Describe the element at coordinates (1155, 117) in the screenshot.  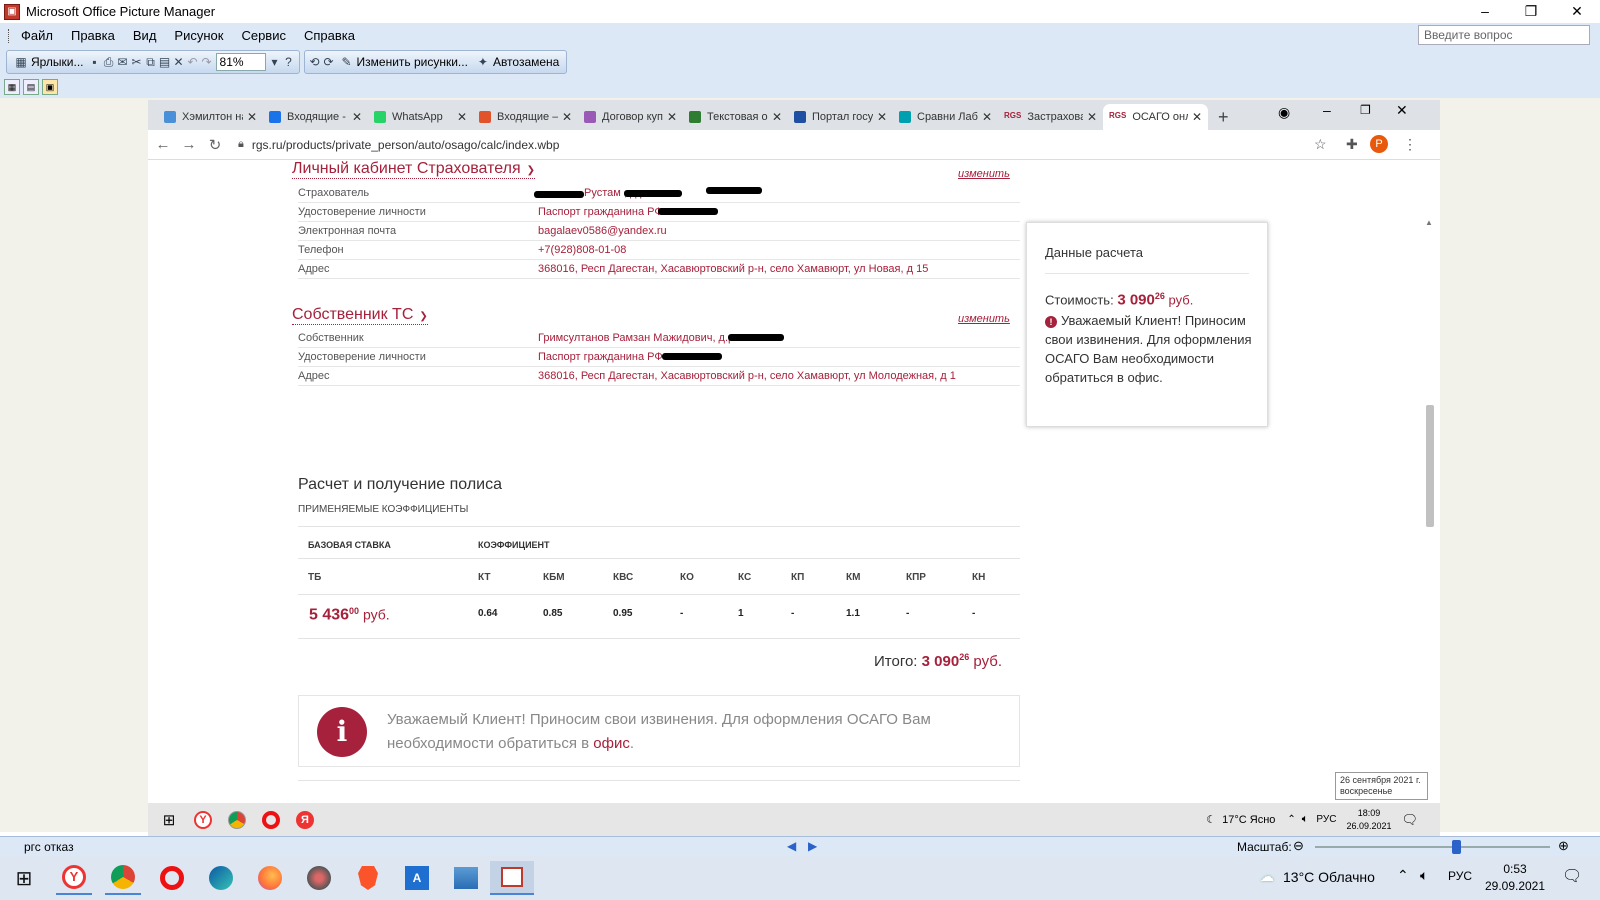
I see `browser-tab: RGS ОСАГО онла ✕` at that location.